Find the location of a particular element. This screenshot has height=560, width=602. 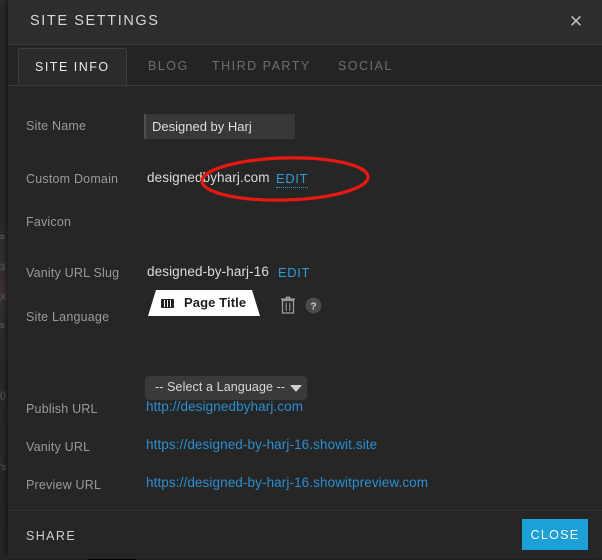

modal-title: SITE SETTINGS is located at coordinates (95, 21).